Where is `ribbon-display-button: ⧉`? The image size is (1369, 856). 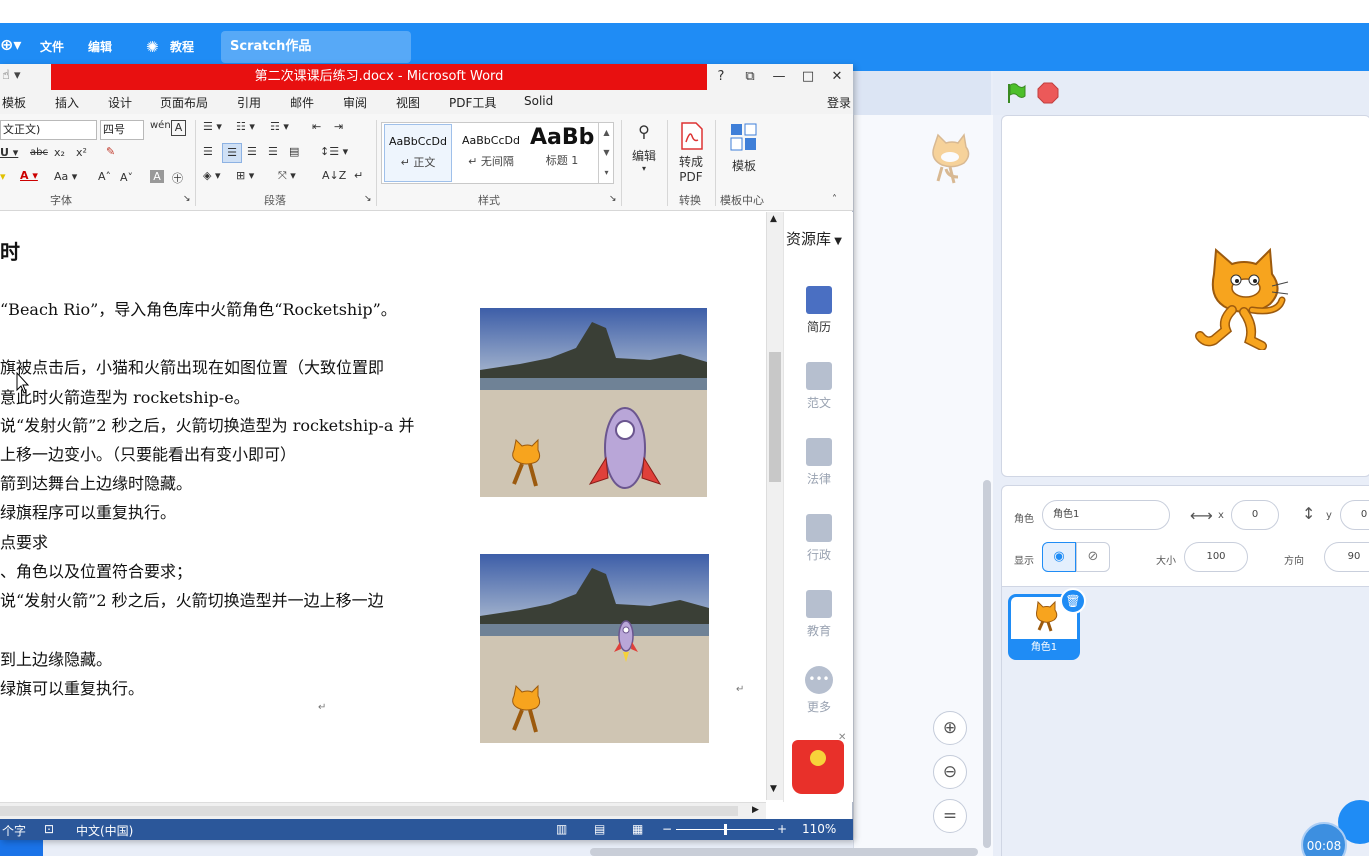 ribbon-display-button: ⧉ is located at coordinates (750, 77).